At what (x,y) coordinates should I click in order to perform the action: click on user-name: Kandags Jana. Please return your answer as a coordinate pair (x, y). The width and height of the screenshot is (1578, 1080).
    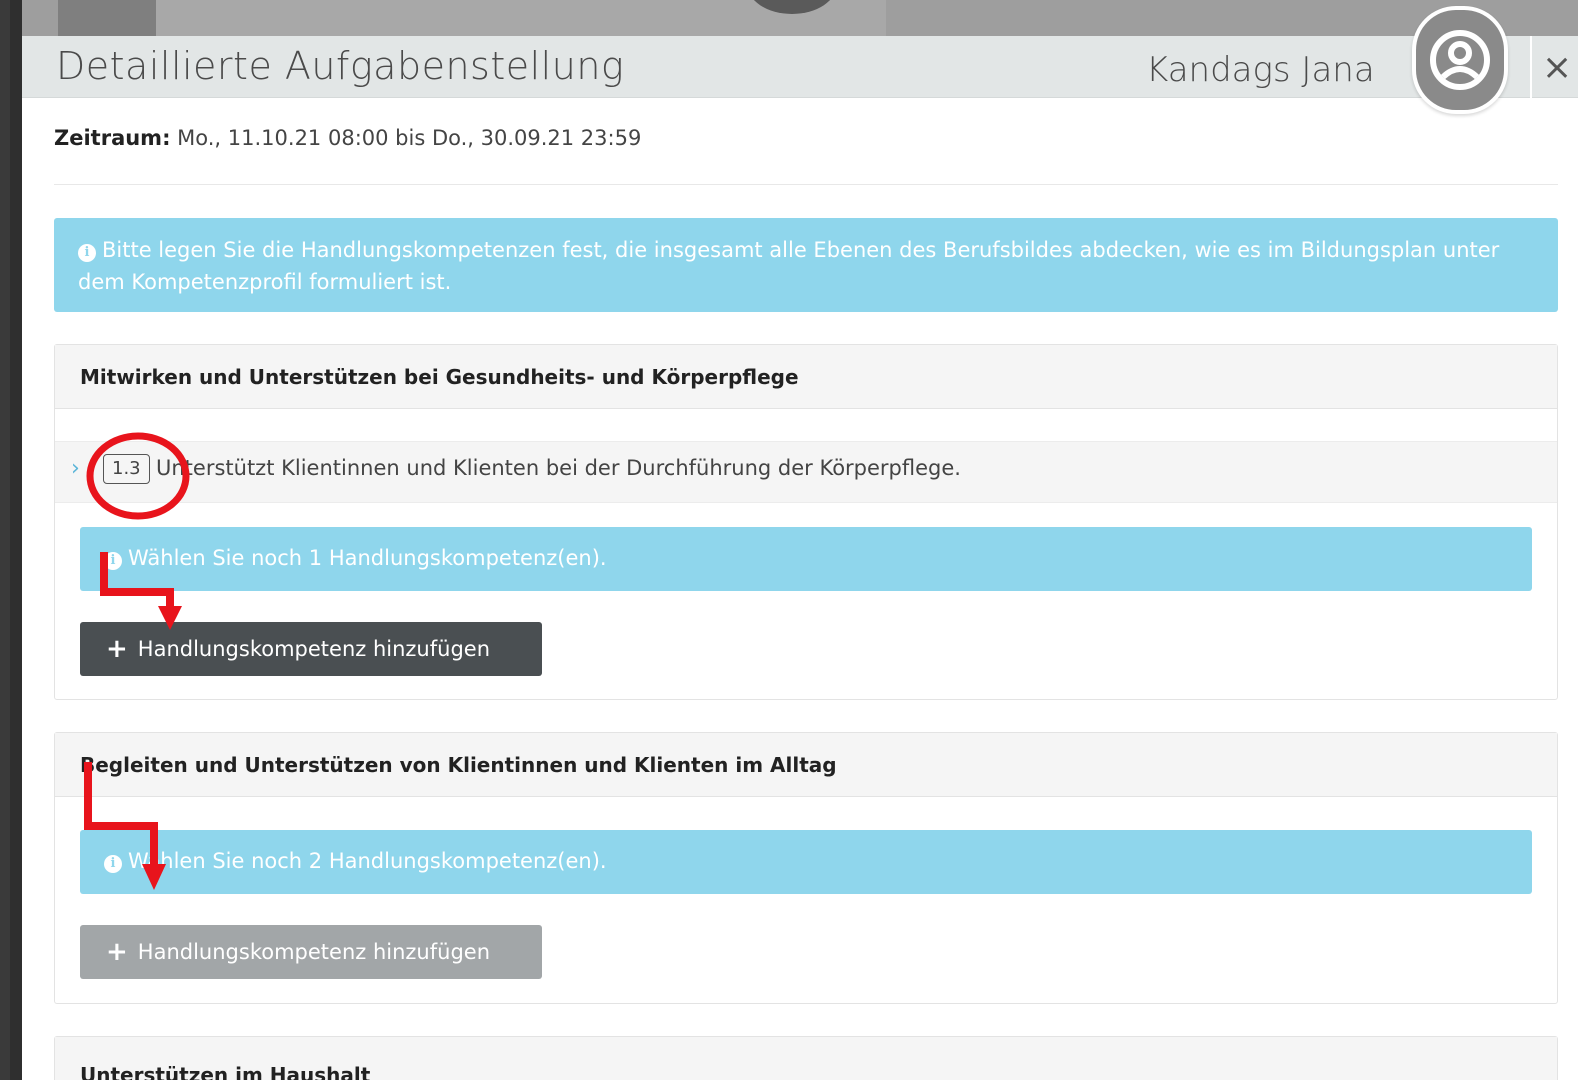
    Looking at the image, I should click on (1260, 70).